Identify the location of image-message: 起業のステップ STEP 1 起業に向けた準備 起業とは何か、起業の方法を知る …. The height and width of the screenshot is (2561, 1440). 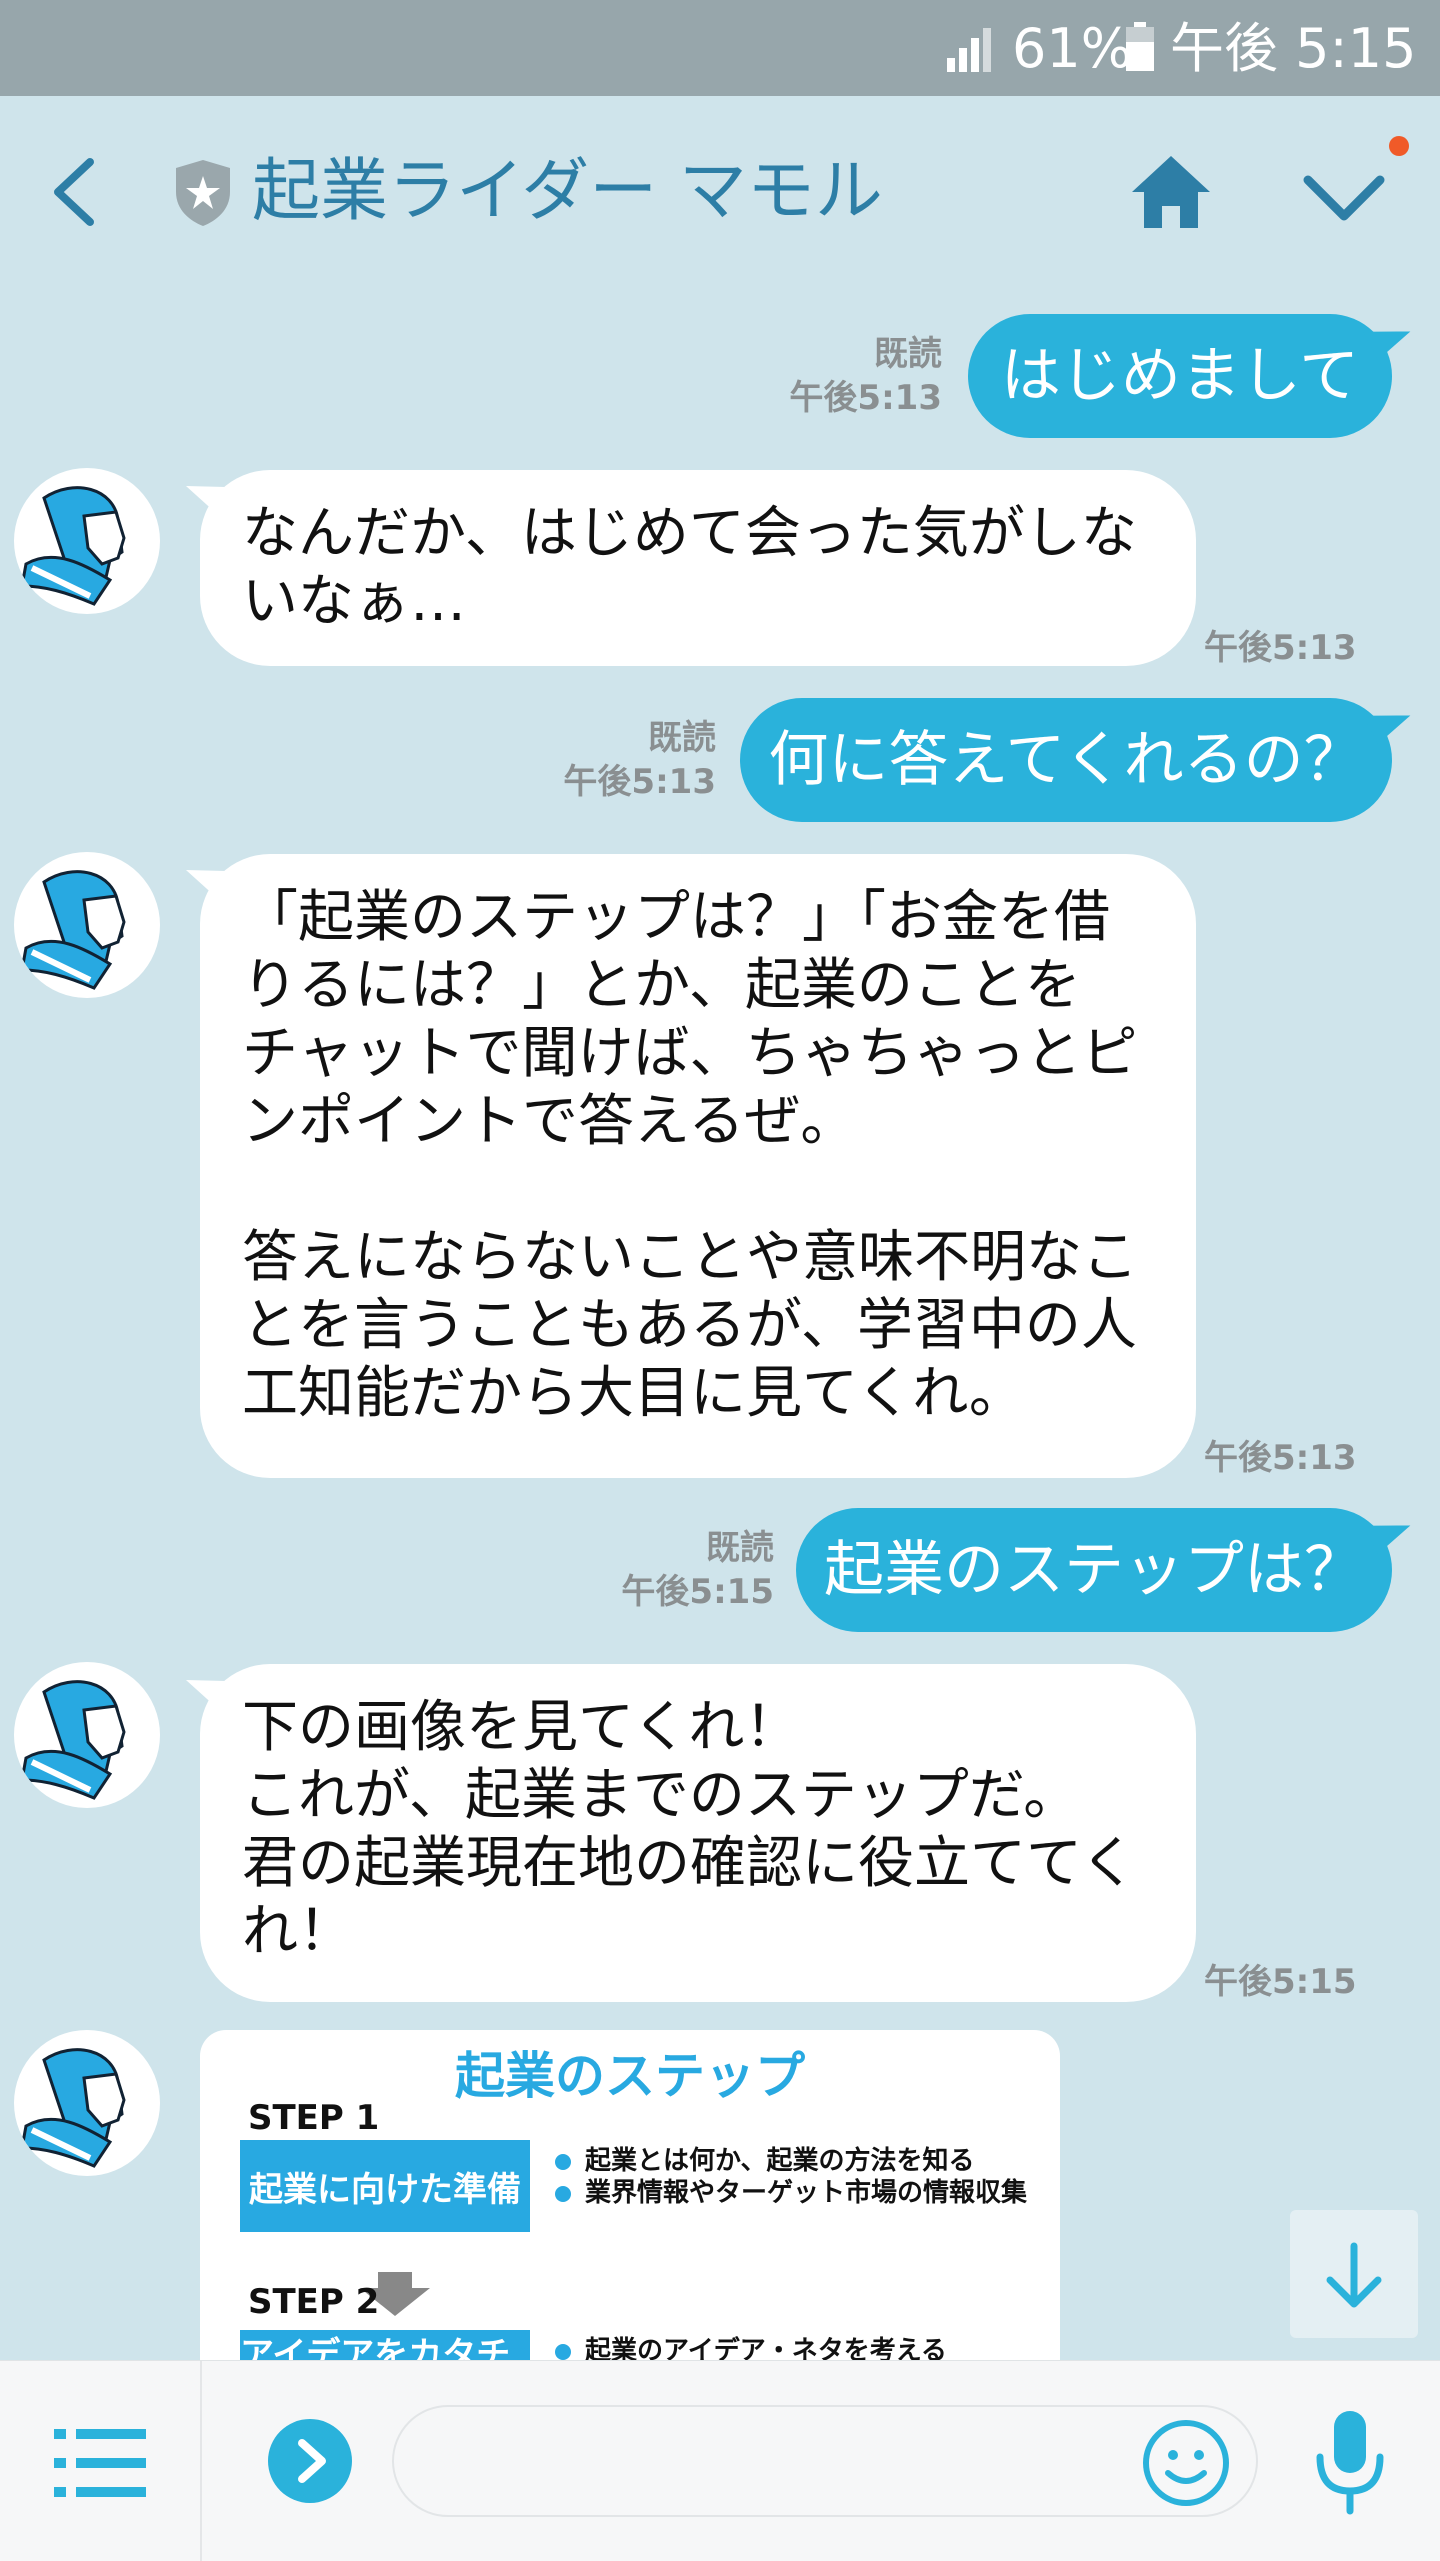
(630, 2195).